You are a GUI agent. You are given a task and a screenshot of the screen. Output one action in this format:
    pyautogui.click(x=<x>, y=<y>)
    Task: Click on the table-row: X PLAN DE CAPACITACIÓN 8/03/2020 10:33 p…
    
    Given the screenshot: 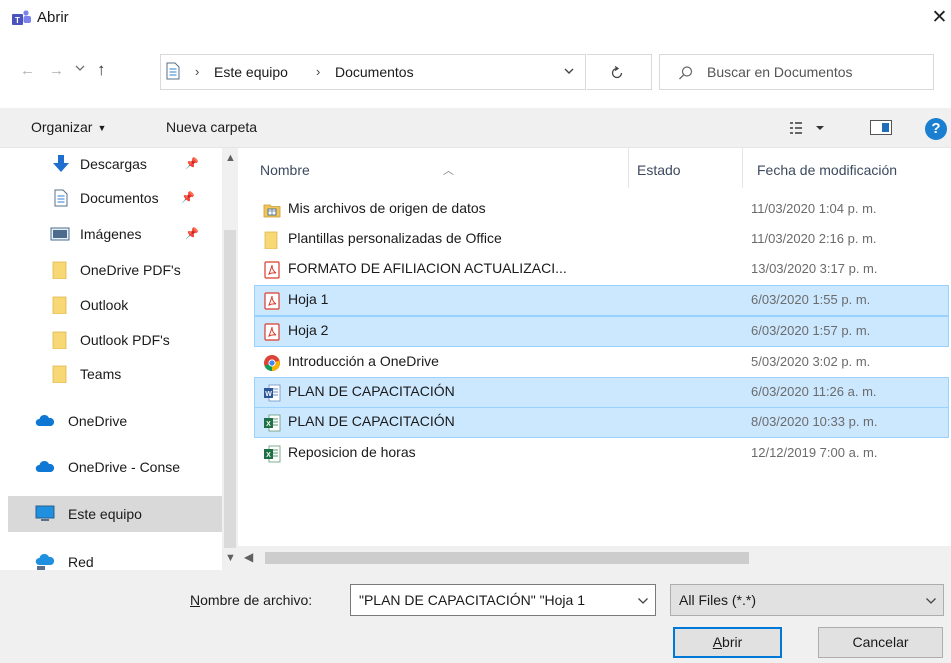 What is the action you would take?
    pyautogui.click(x=601, y=422)
    